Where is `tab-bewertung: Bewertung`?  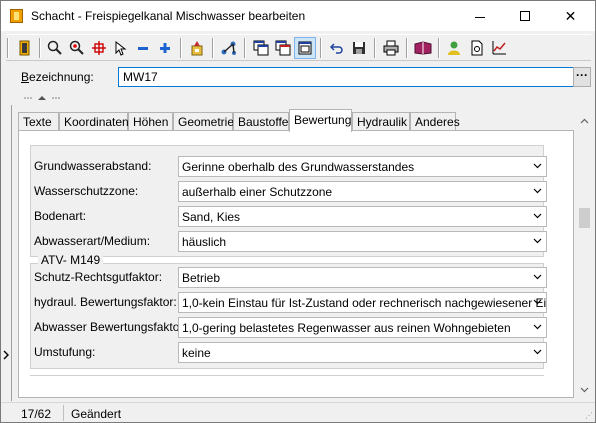 tab-bewertung: Bewertung is located at coordinates (320, 120).